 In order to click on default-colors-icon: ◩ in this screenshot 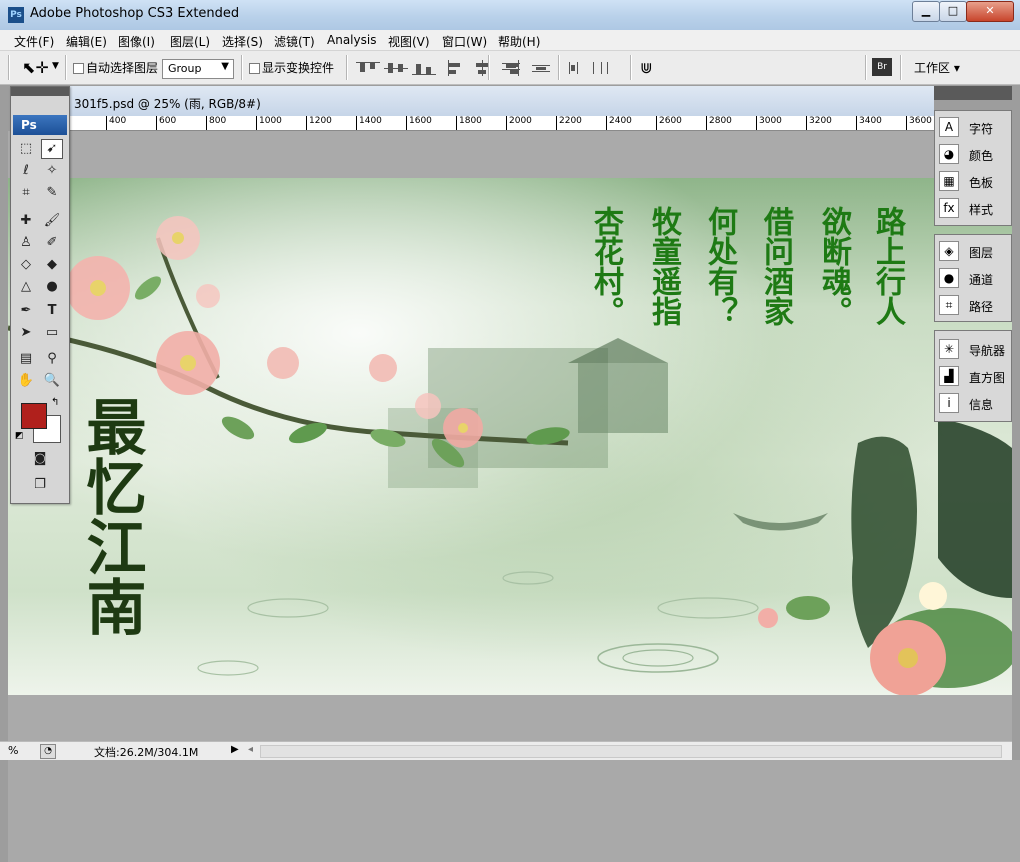, I will do `click(19, 436)`.